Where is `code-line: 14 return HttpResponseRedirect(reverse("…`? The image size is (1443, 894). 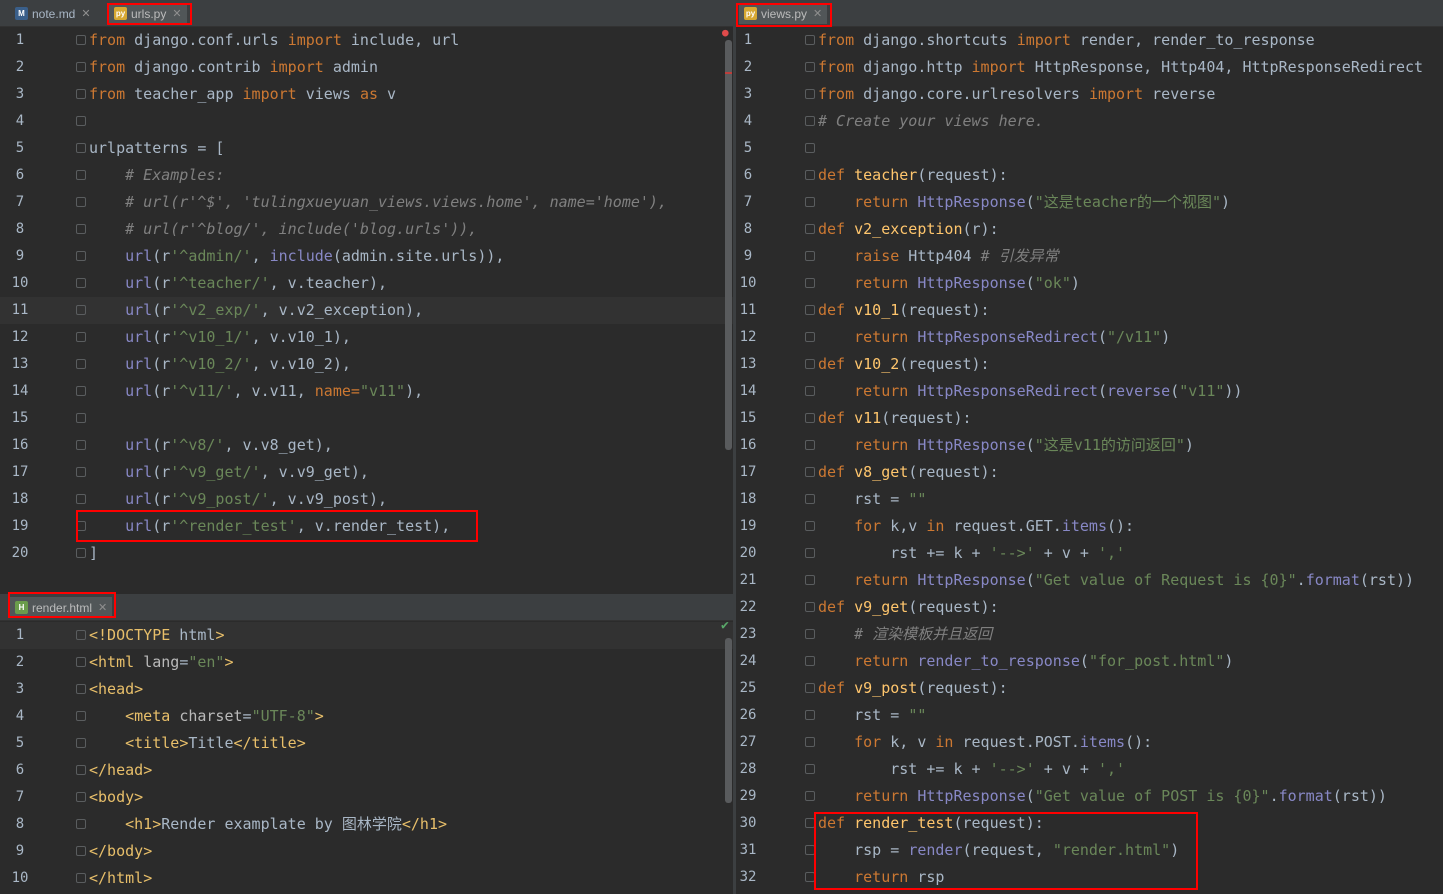
code-line: 14 return HttpResponseRedirect(reverse("… is located at coordinates (1089, 391).